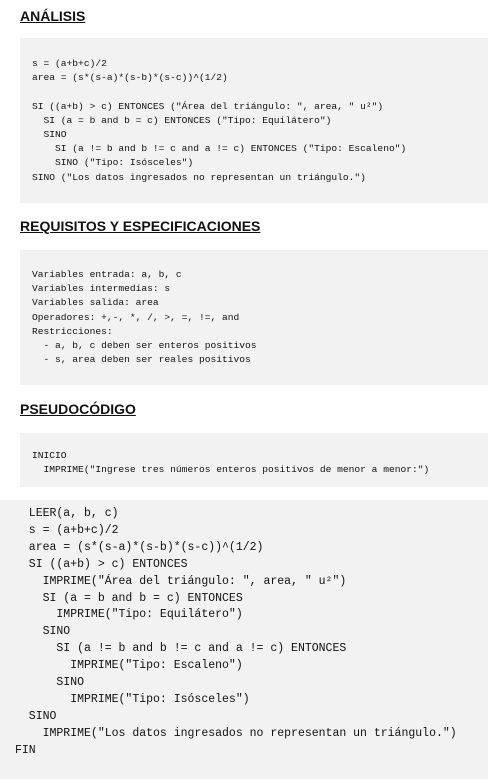 This screenshot has height=779, width=488. Describe the element at coordinates (53, 16) in the screenshot. I see `analisis-heading: ANÁLISIS` at that location.